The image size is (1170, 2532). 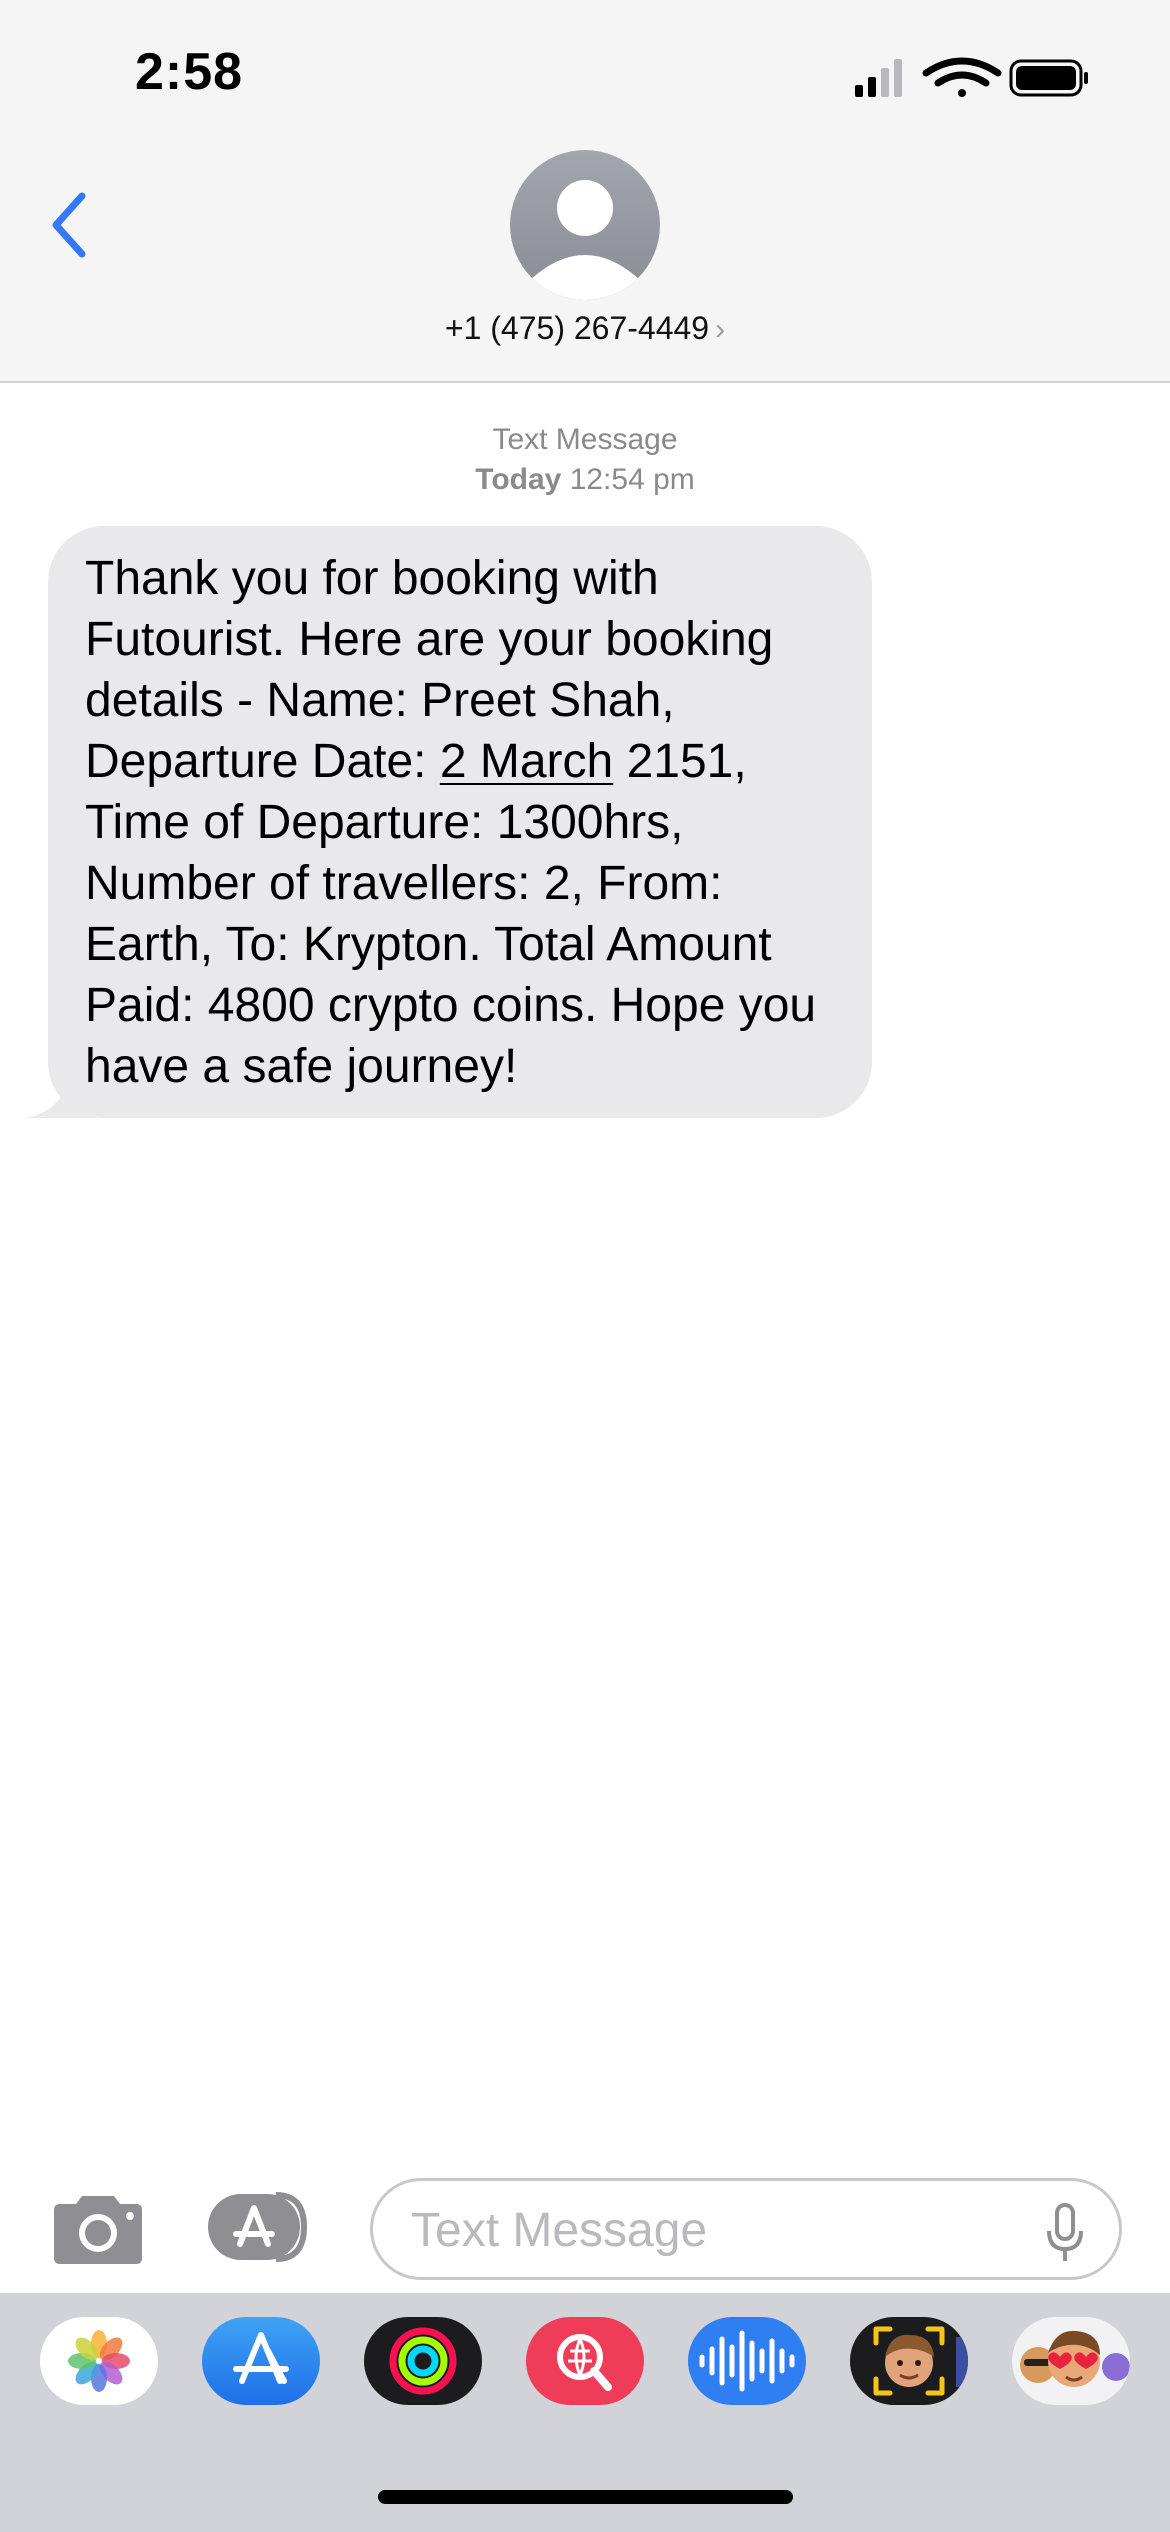 What do you see at coordinates (720, 329) in the screenshot?
I see `chevron-right-icon: ›` at bounding box center [720, 329].